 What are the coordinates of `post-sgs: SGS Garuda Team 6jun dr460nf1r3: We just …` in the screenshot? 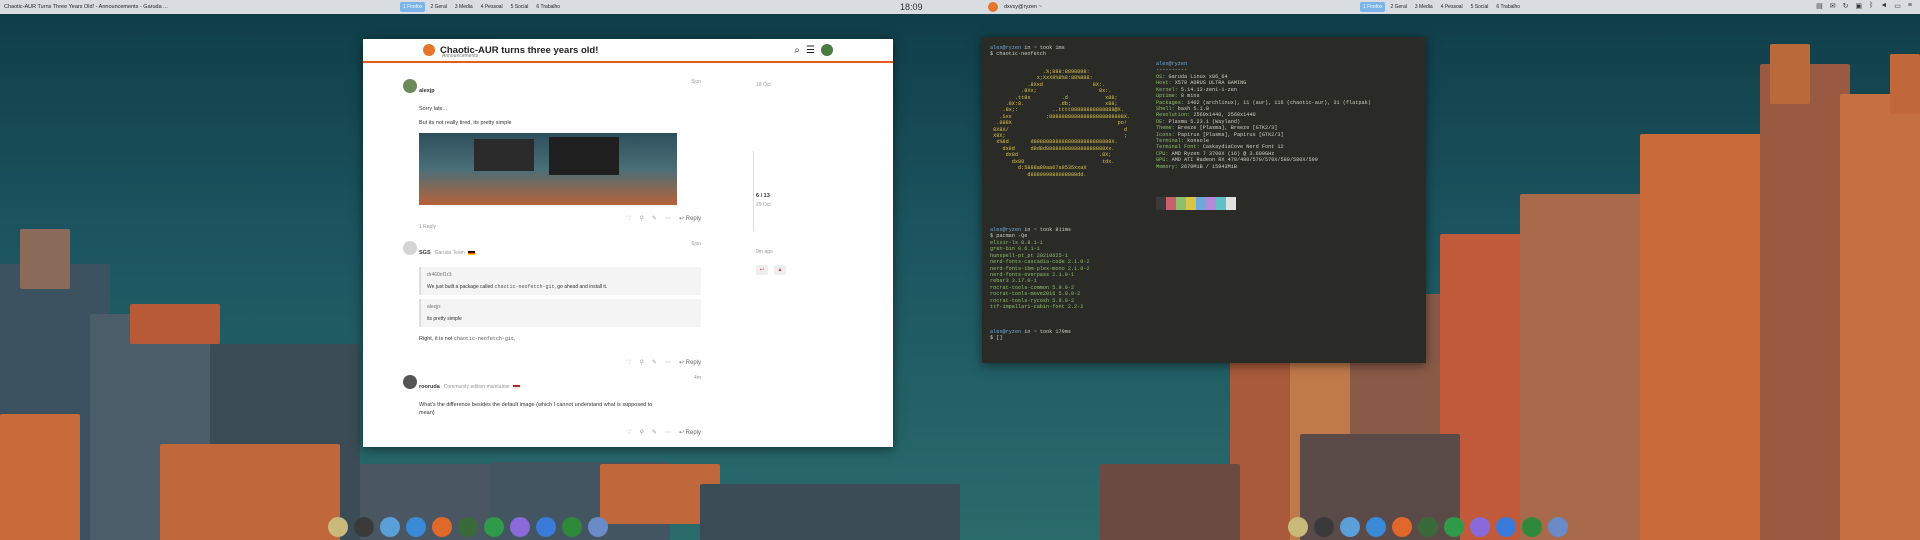 It's located at (552, 307).